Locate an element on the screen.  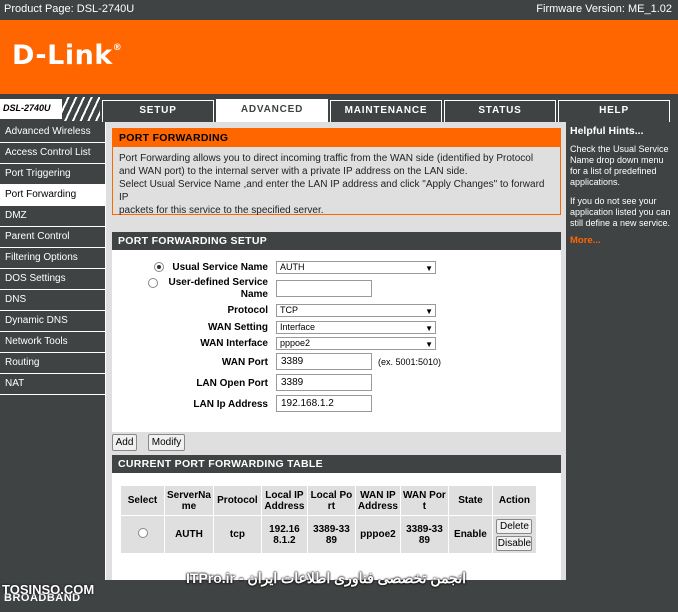
col-protocol: Protocol is located at coordinates (237, 500).